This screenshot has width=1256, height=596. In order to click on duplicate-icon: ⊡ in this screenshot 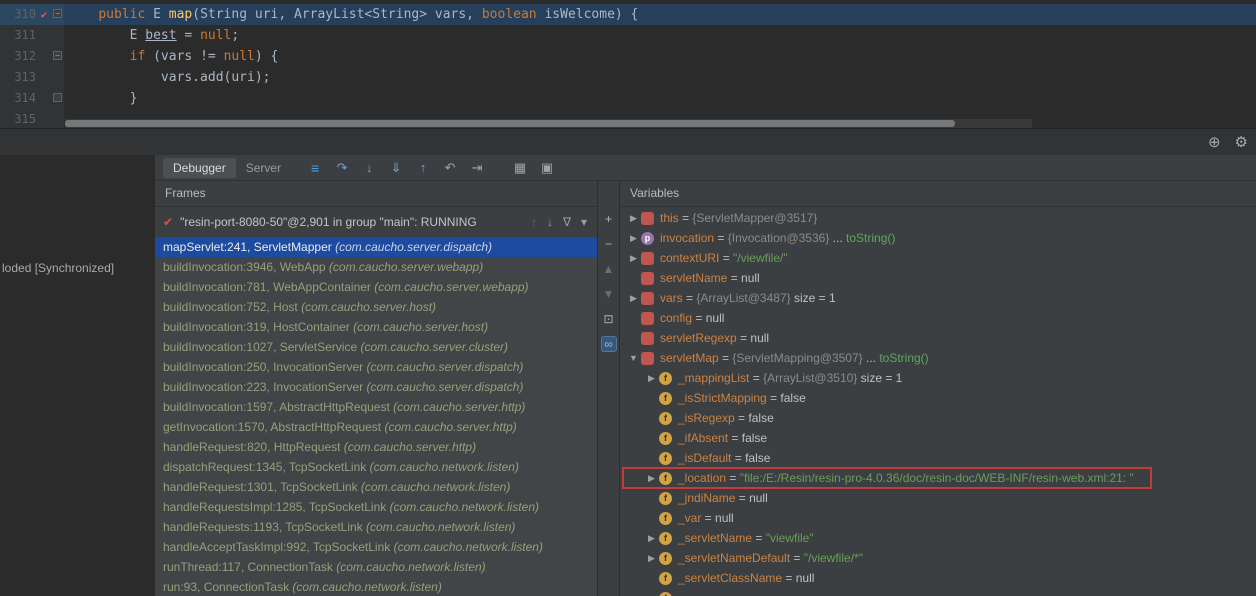, I will do `click(609, 319)`.